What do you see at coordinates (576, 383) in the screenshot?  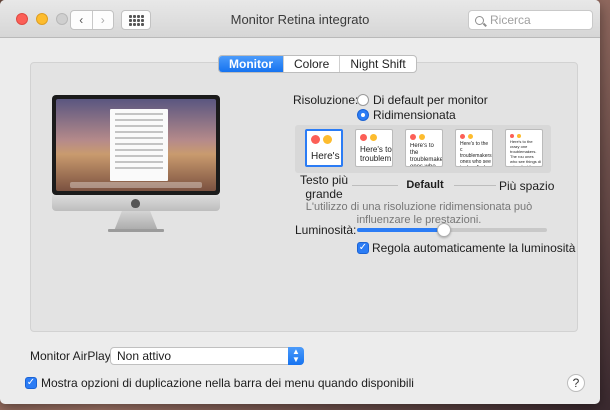 I see `help-button: ?` at bounding box center [576, 383].